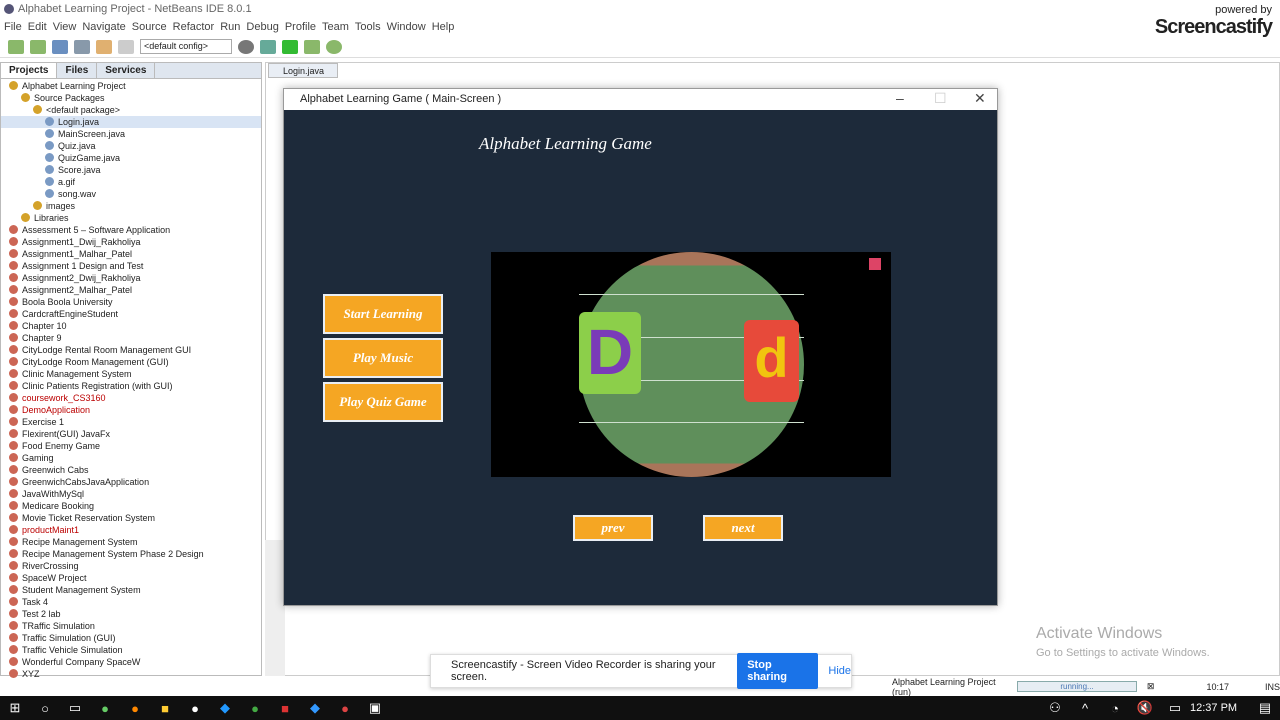 This screenshot has height=720, width=1280. I want to click on project-item: Test 2 lab, so click(131, 614).